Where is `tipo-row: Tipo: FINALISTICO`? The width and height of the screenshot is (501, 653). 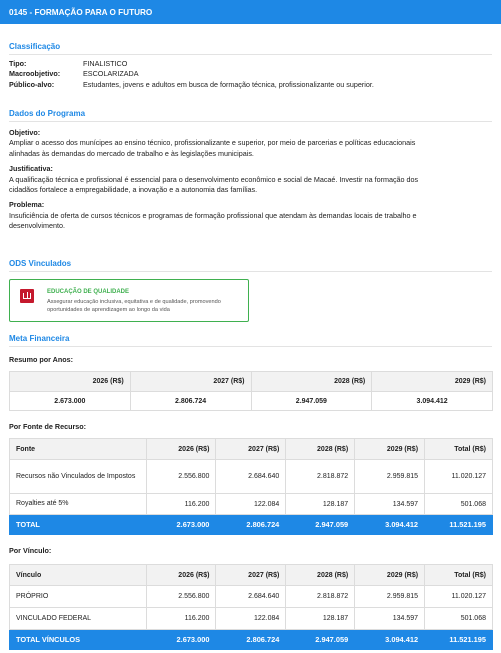
tipo-row: Tipo: FINALISTICO is located at coordinates (250, 64).